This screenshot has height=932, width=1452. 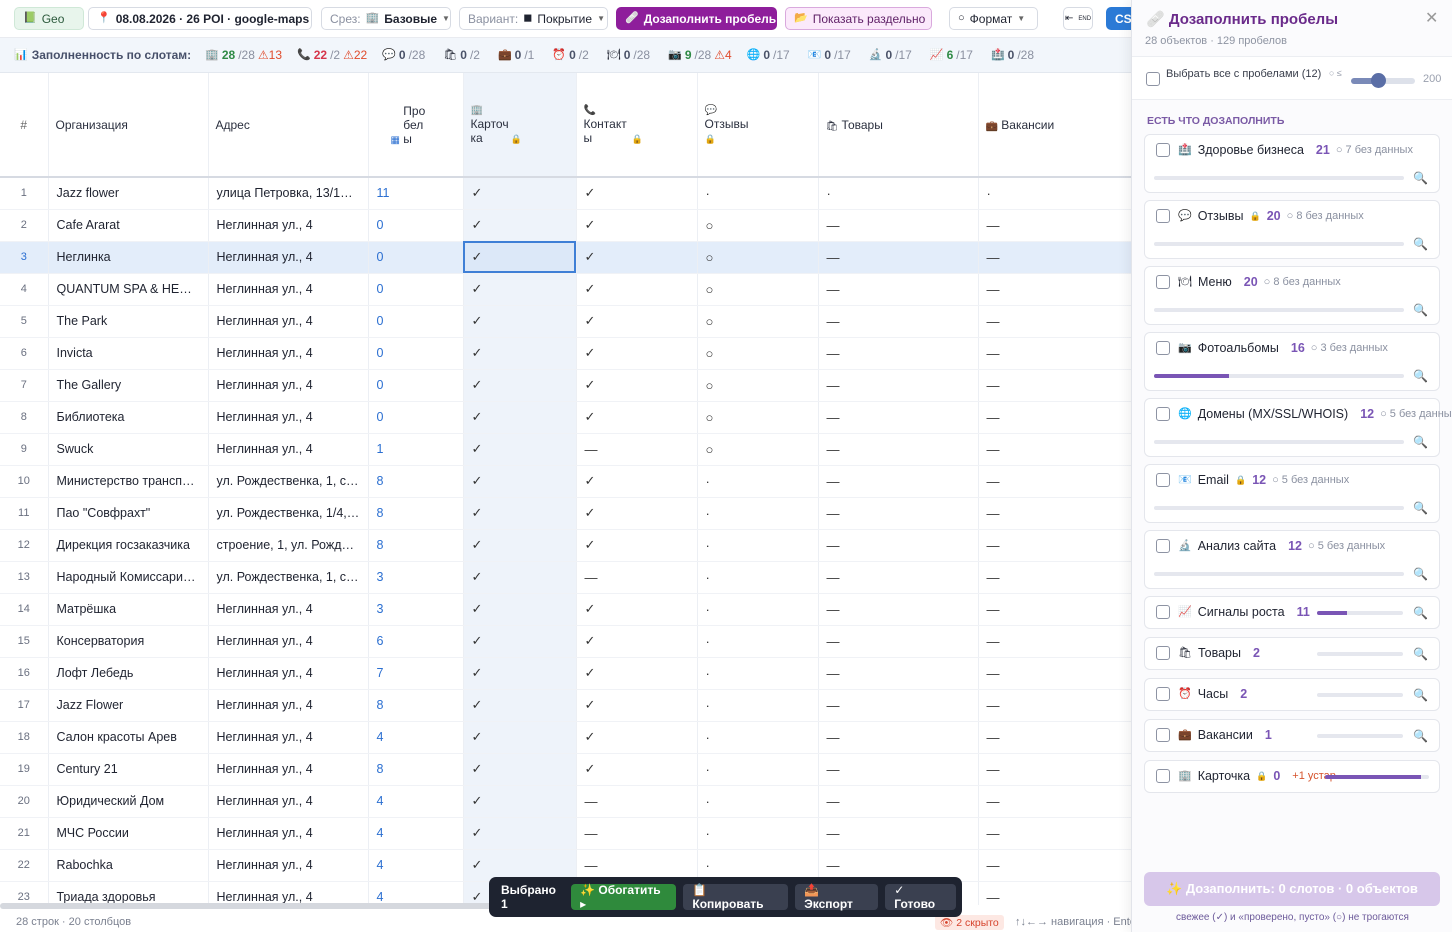 I want to click on cell-row-num: 21, so click(x=24, y=833).